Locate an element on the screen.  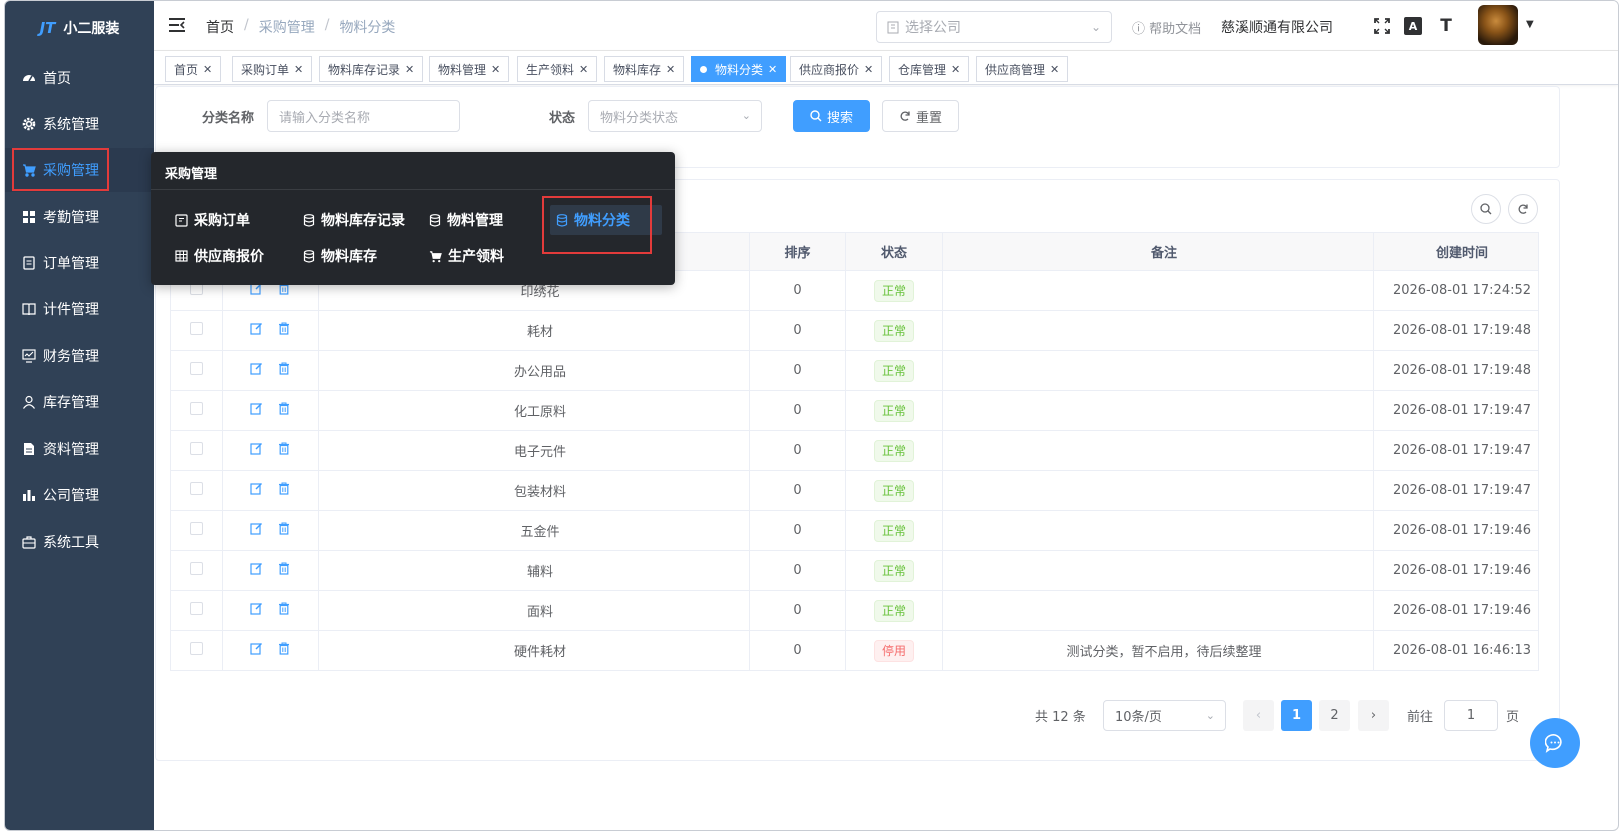
font-size-icon: T is located at coordinates (1446, 26).